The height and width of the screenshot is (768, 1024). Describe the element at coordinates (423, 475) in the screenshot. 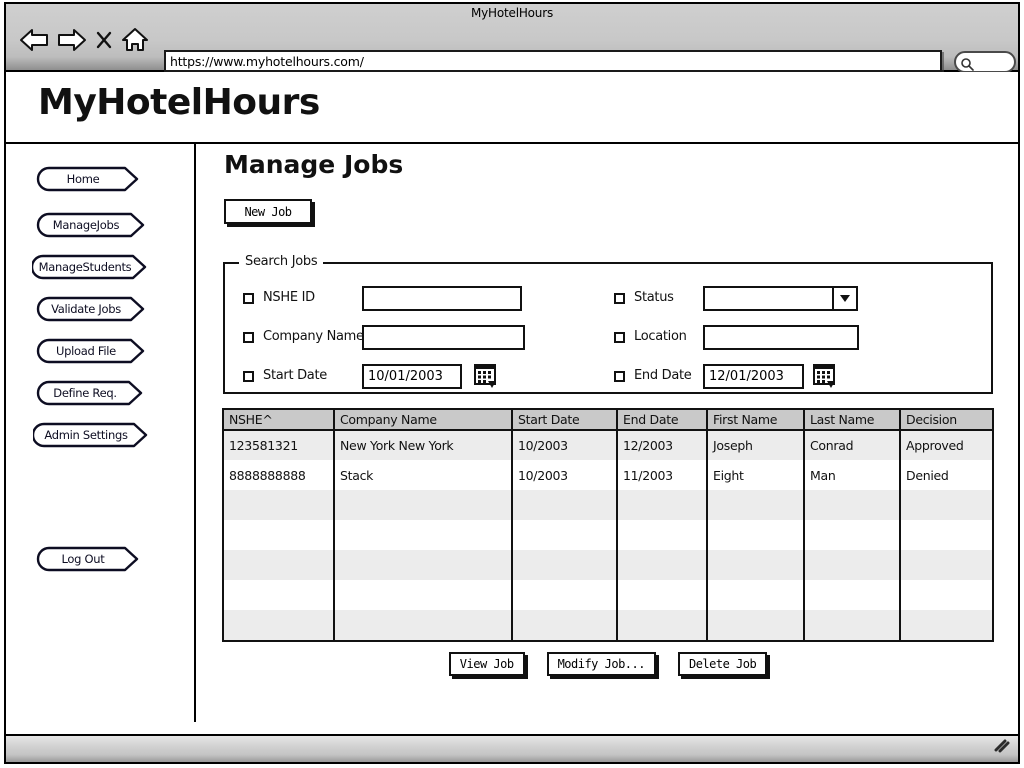

I see `cell-company-name: Stack` at that location.